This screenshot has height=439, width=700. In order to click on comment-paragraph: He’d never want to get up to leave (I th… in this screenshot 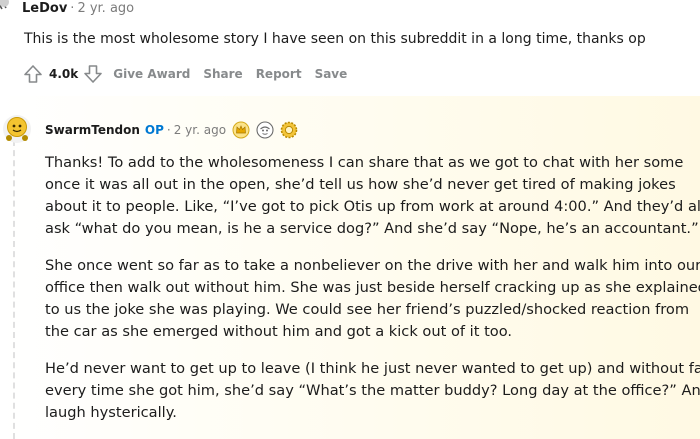, I will do `click(372, 391)`.